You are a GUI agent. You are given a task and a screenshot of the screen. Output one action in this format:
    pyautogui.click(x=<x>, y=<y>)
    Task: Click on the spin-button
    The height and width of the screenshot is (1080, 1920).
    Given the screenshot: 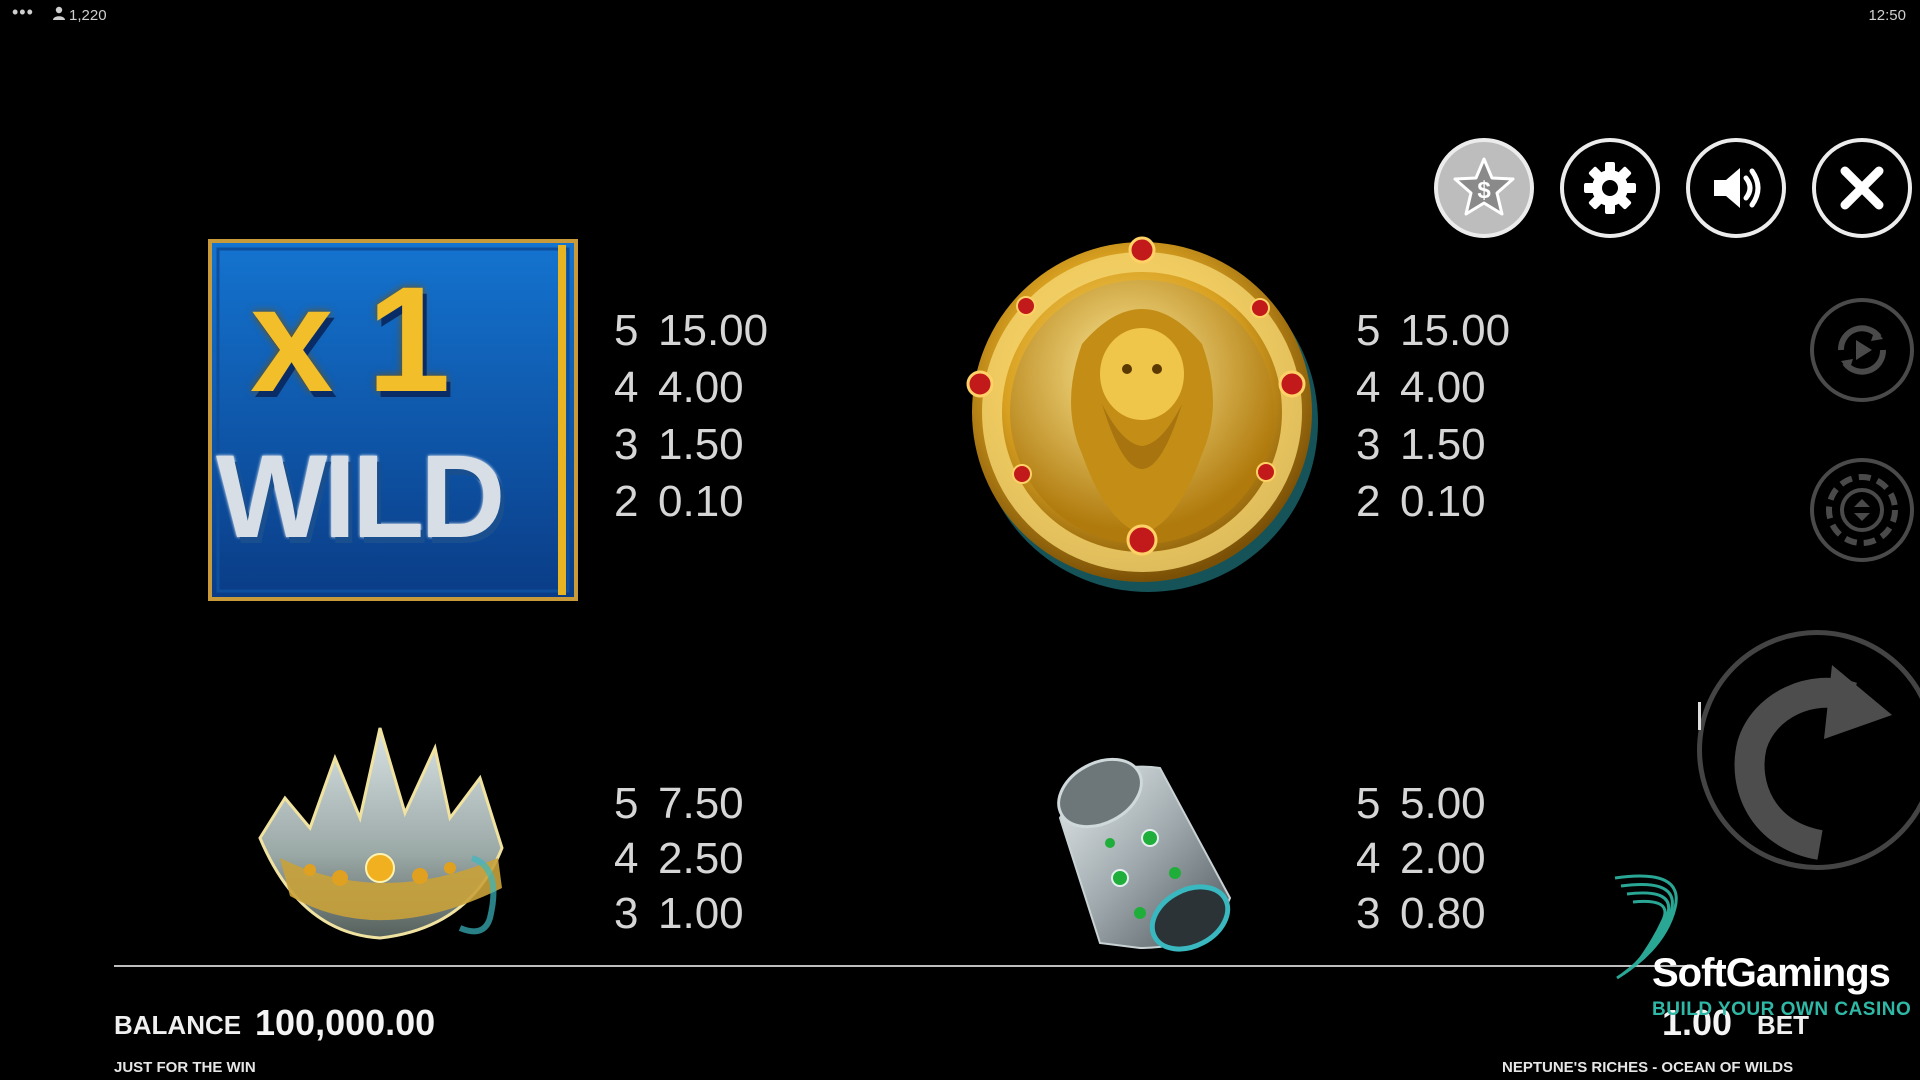 What is the action you would take?
    pyautogui.click(x=1808, y=750)
    